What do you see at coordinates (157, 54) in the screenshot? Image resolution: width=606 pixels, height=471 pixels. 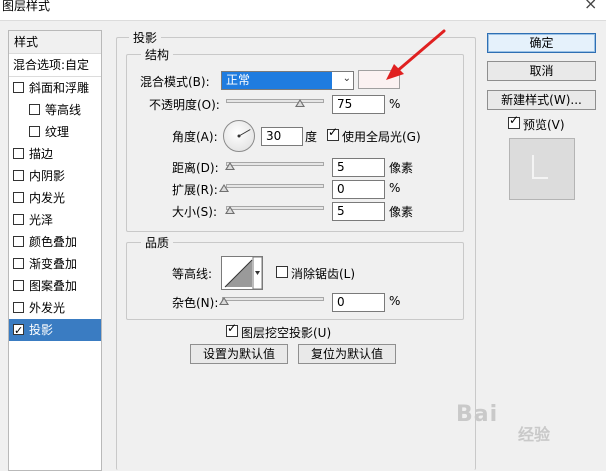 I see `structure-title: 结构` at bounding box center [157, 54].